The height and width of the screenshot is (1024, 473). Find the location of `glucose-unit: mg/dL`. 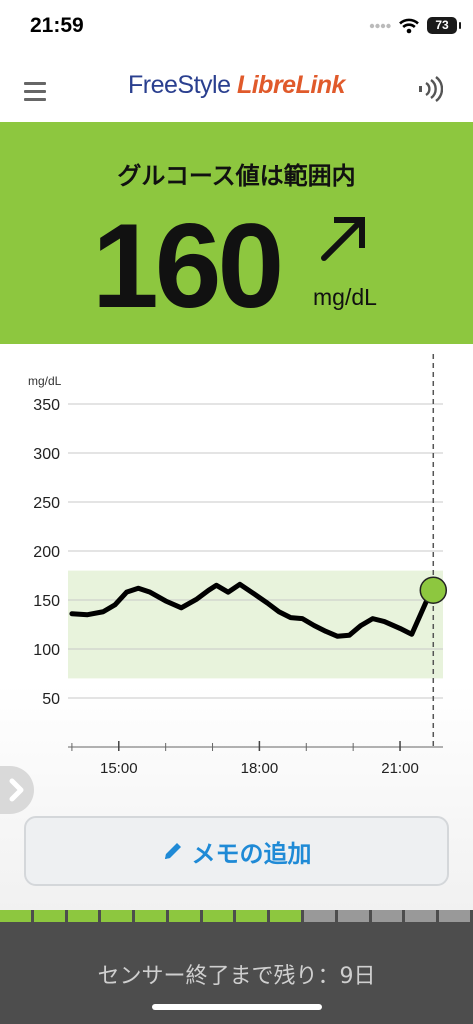

glucose-unit: mg/dL is located at coordinates (345, 297).